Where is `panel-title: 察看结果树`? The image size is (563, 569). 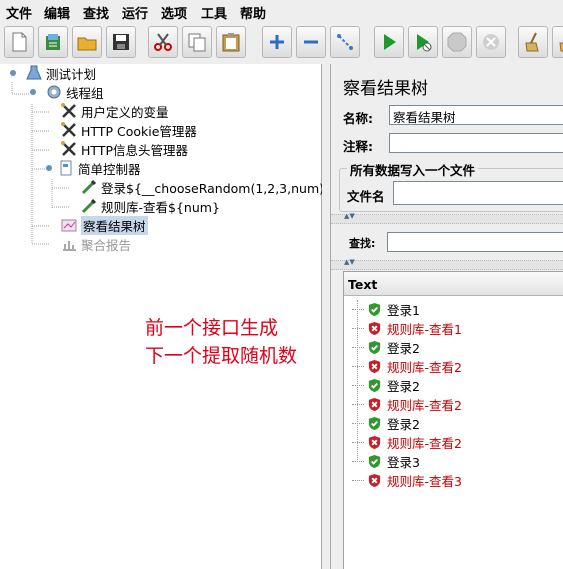 panel-title: 察看结果树 is located at coordinates (385, 89).